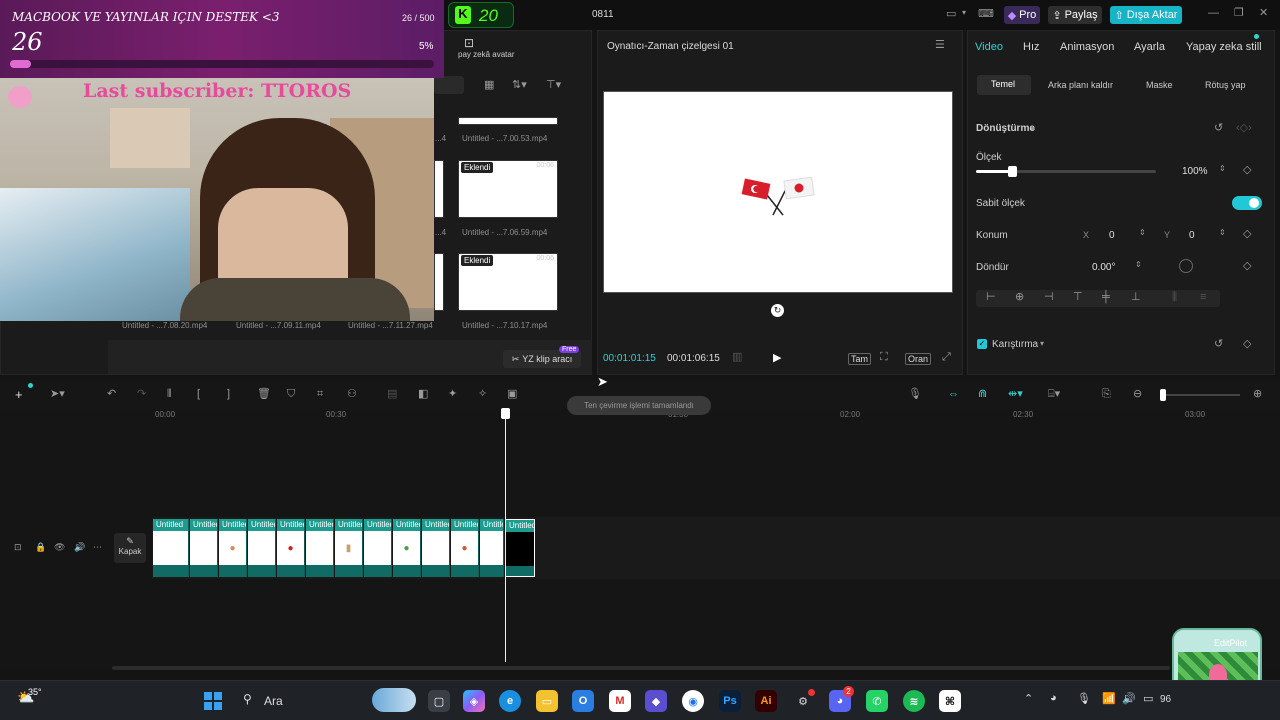 The height and width of the screenshot is (720, 1280). What do you see at coordinates (1078, 297) in the screenshot?
I see `align-top-icon: ⊤` at bounding box center [1078, 297].